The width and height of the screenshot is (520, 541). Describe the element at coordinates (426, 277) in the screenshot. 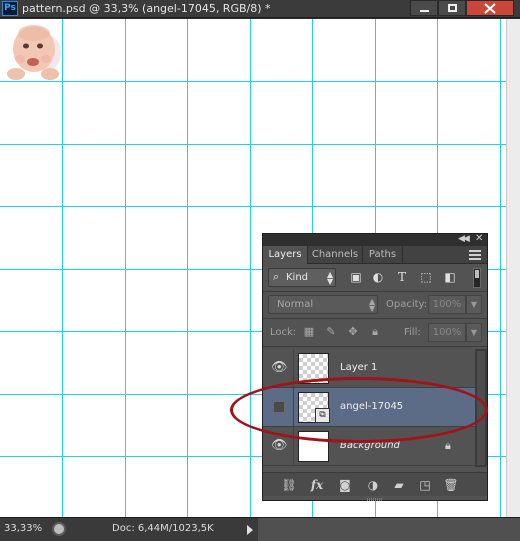

I see `filter-shape-icon: ⬚` at that location.